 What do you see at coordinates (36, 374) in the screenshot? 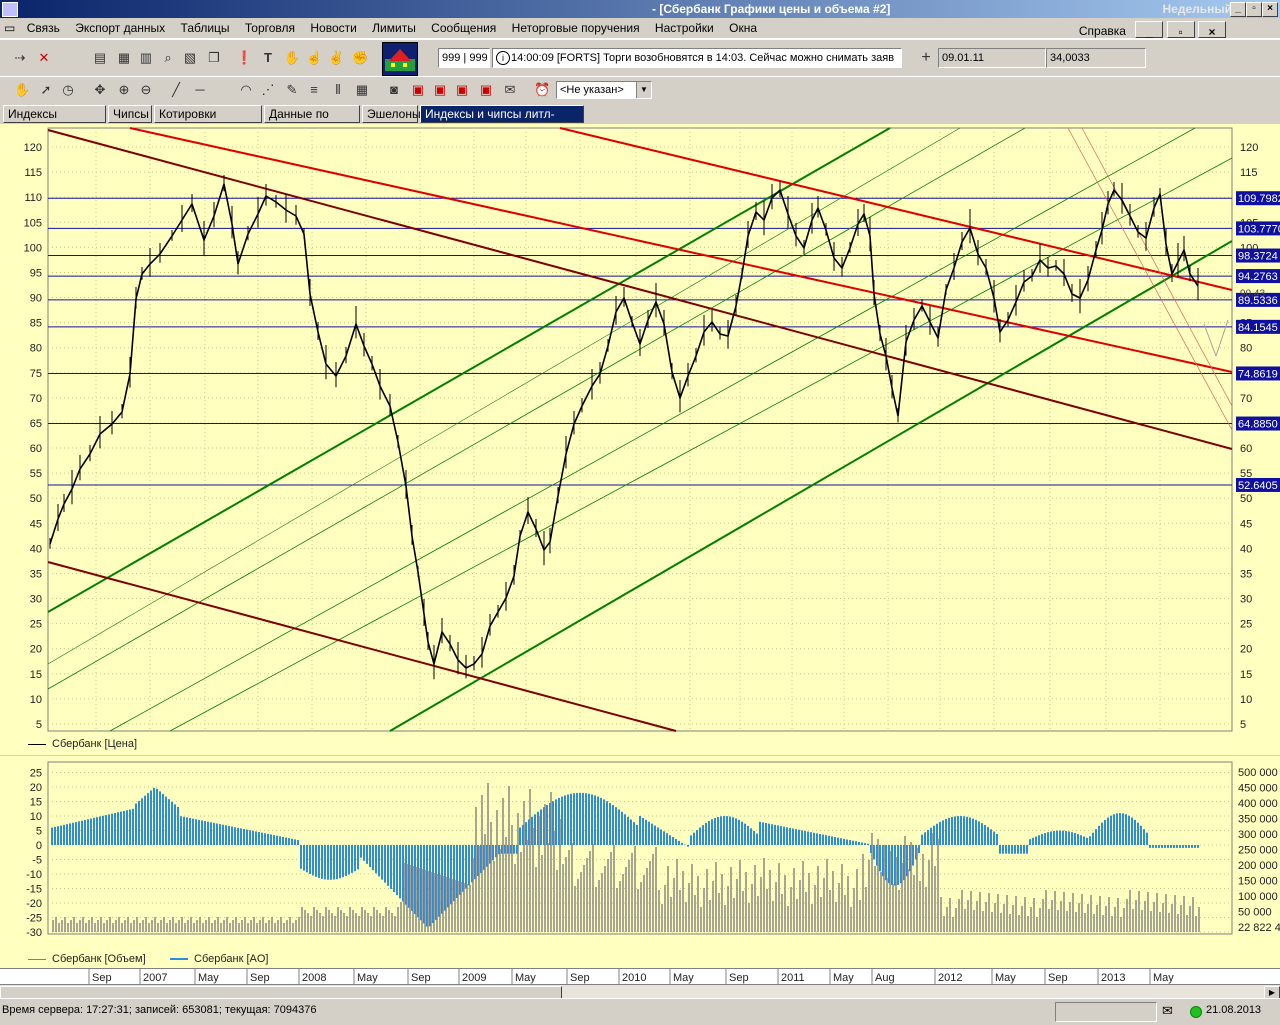
I see `price-y-tick-left: 75` at bounding box center [36, 374].